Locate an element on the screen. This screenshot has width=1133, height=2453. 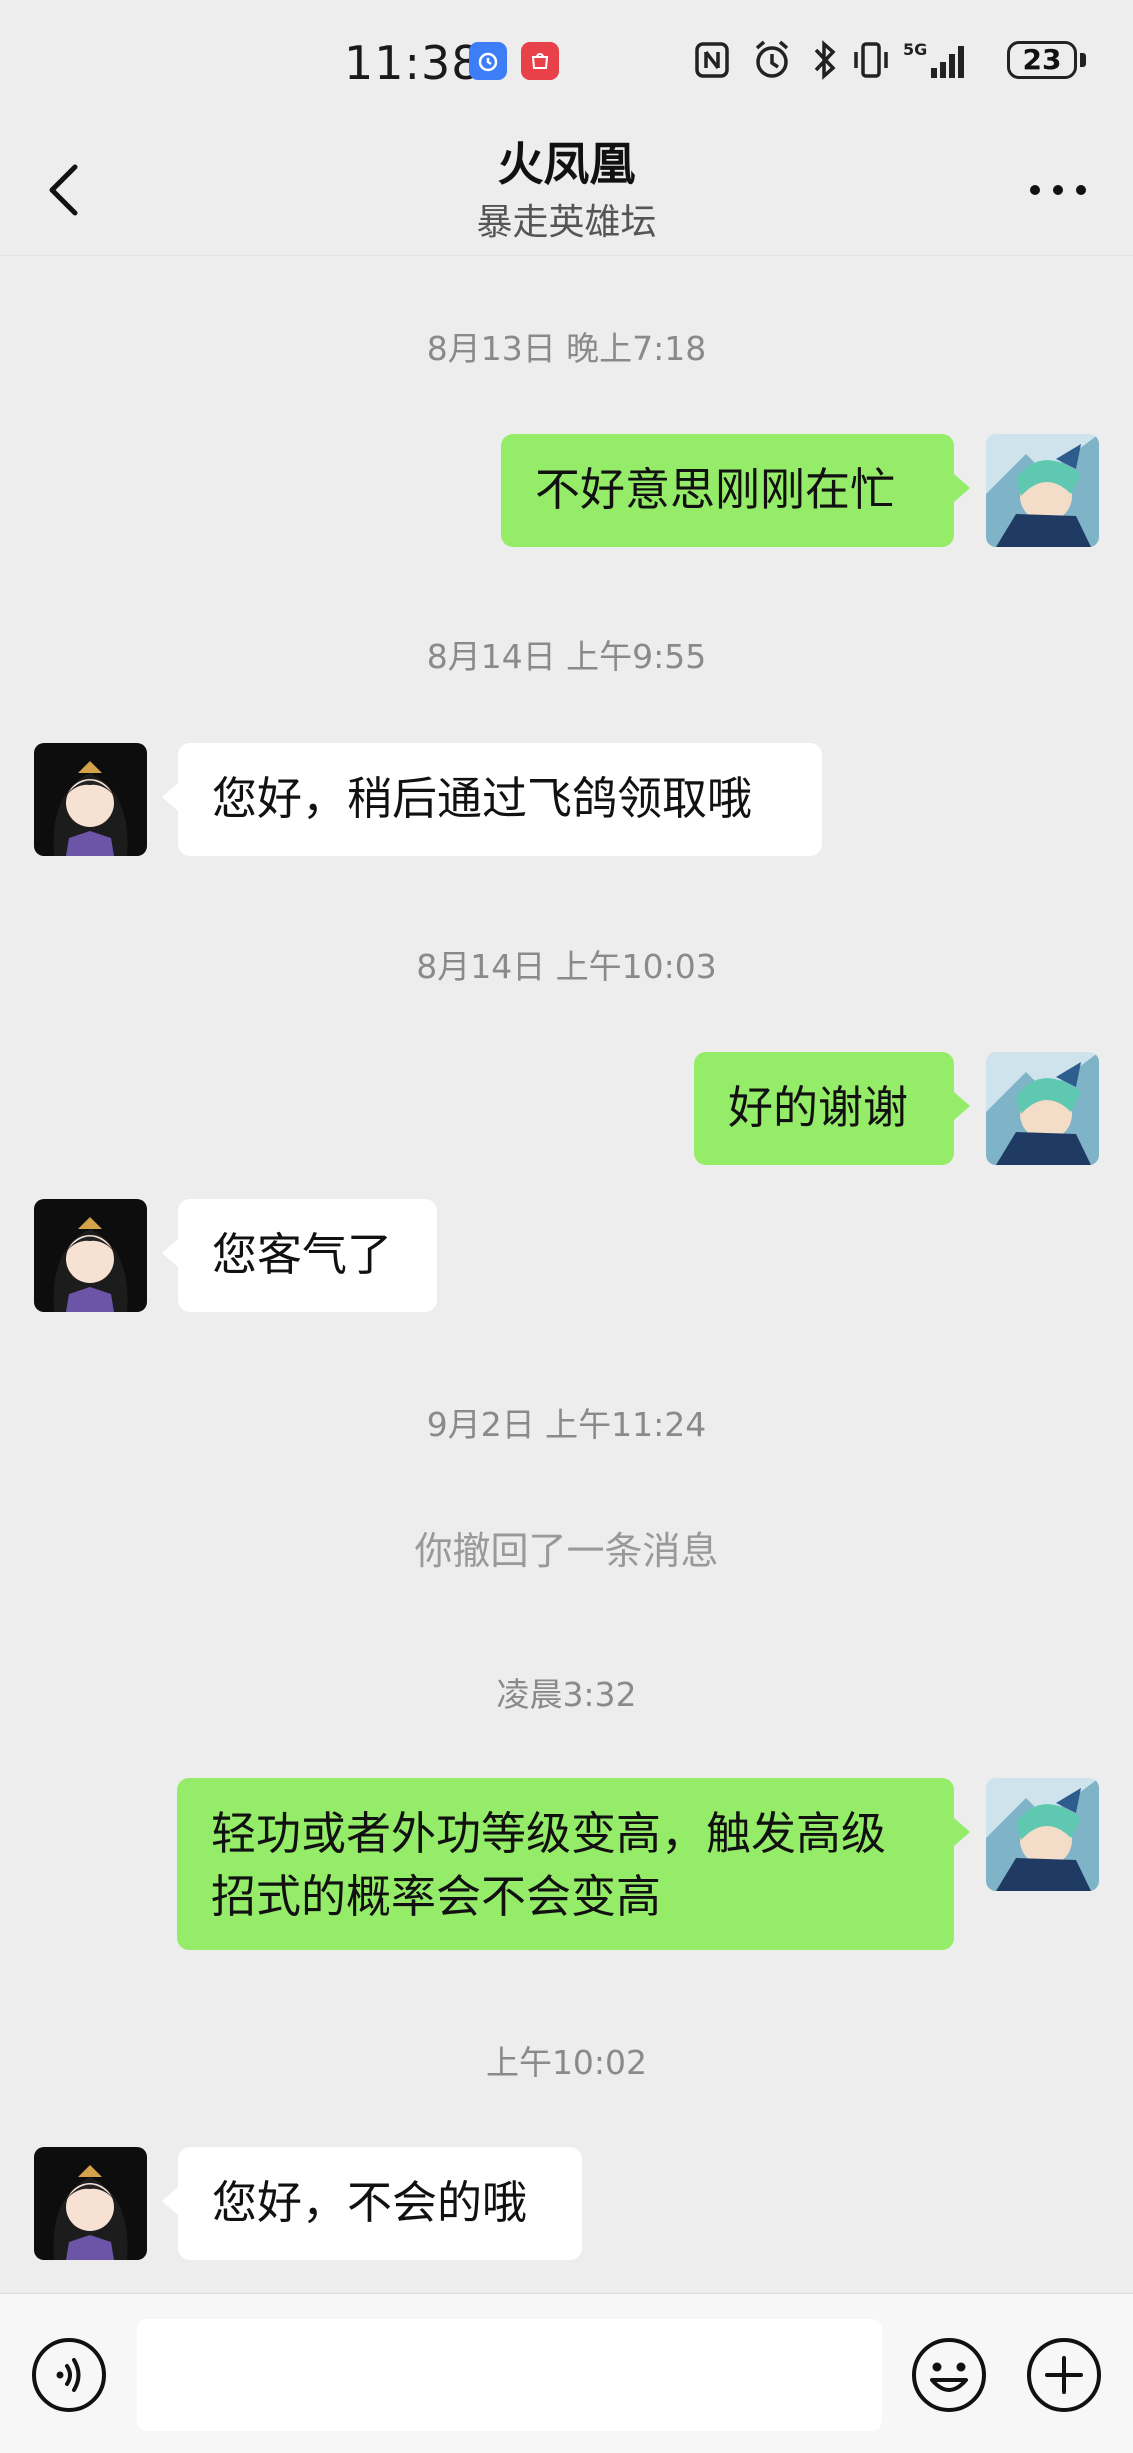
message-line: 轻功或者外功等级变高，触发高级 is located at coordinates (549, 1833).